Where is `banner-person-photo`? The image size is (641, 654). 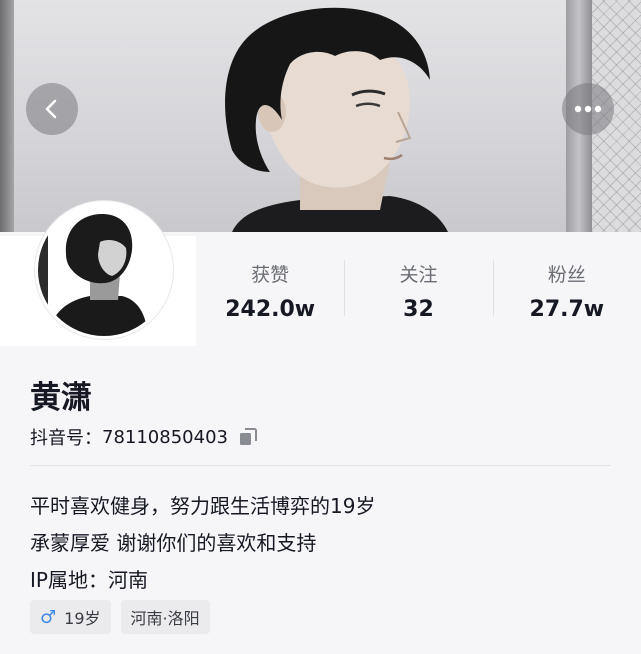
banner-person-photo is located at coordinates (336, 119).